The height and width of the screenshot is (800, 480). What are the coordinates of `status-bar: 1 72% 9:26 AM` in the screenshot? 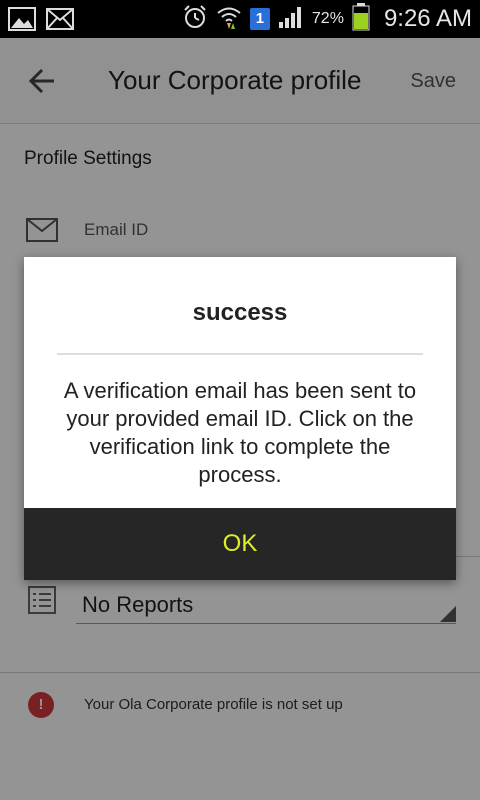 It's located at (240, 19).